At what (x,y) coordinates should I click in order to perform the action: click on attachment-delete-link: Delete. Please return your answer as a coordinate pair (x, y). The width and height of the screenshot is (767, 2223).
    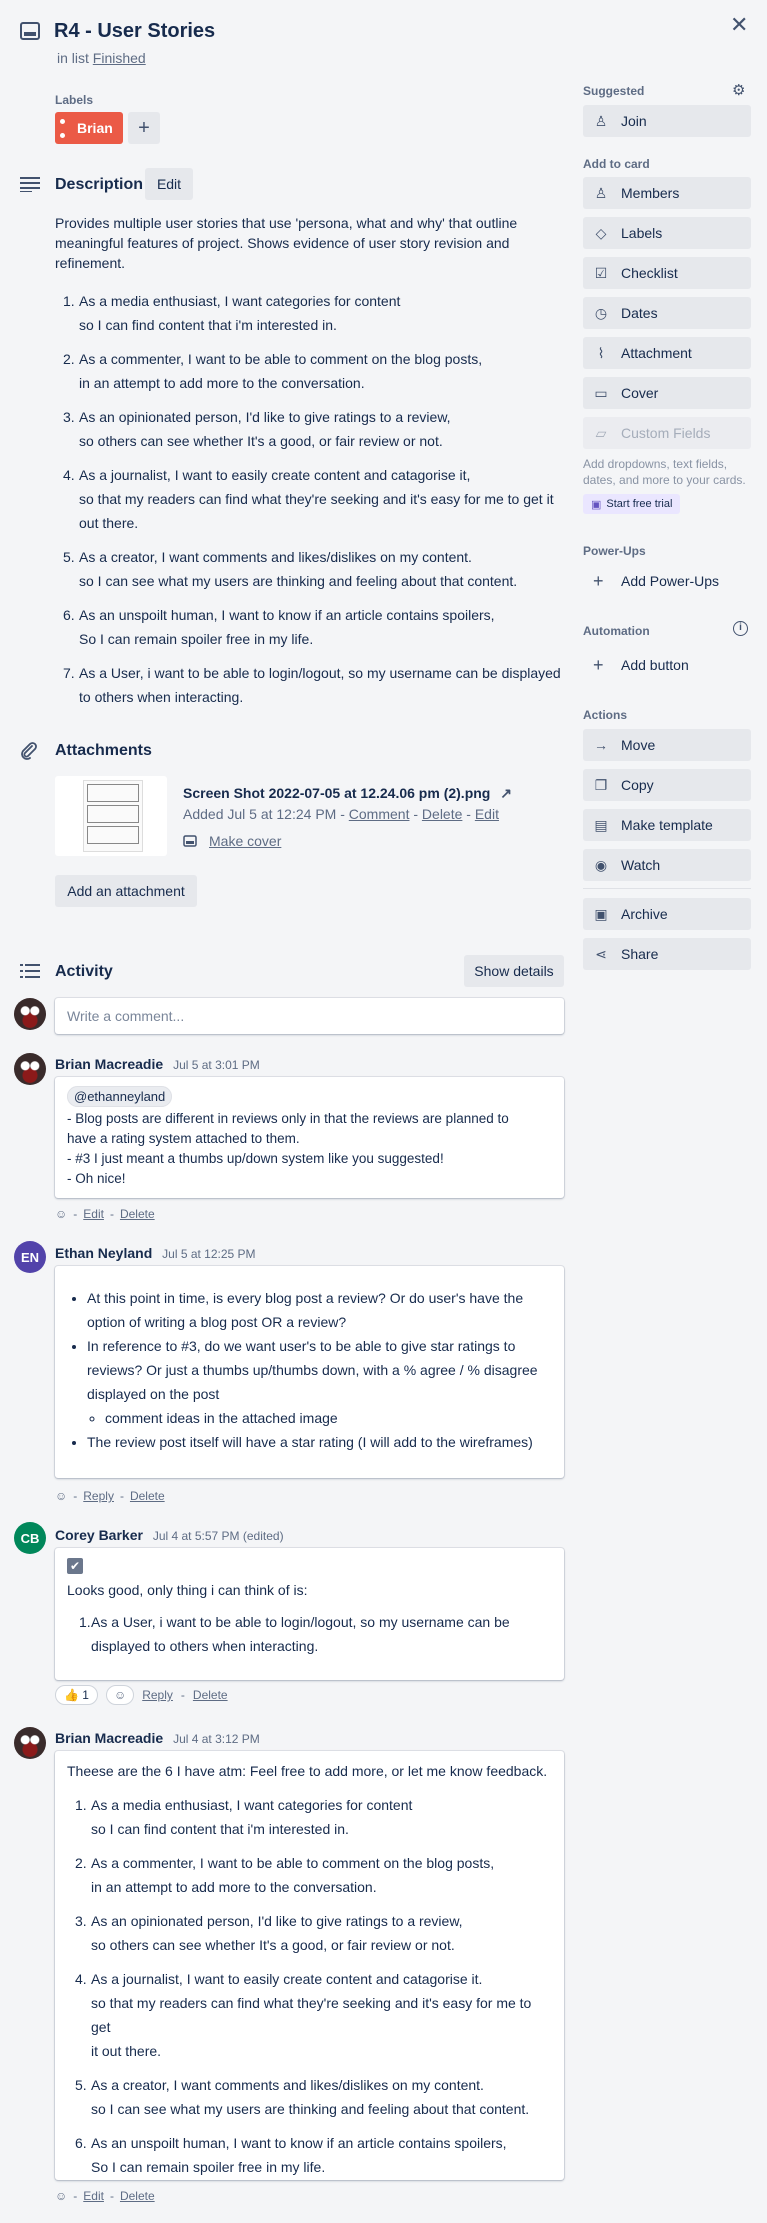
    Looking at the image, I should click on (442, 814).